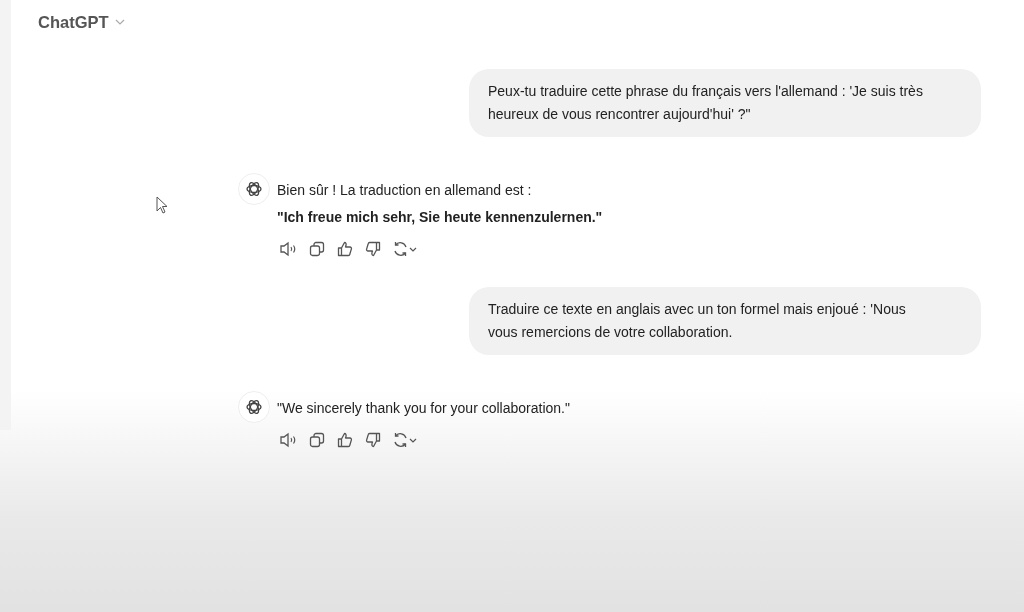  Describe the element at coordinates (440, 204) in the screenshot. I see `assistant-message: Bien sûr ! La traduction en allemand est : "Ich freue mich sehr, Sie heute kennenzulernen."` at that location.